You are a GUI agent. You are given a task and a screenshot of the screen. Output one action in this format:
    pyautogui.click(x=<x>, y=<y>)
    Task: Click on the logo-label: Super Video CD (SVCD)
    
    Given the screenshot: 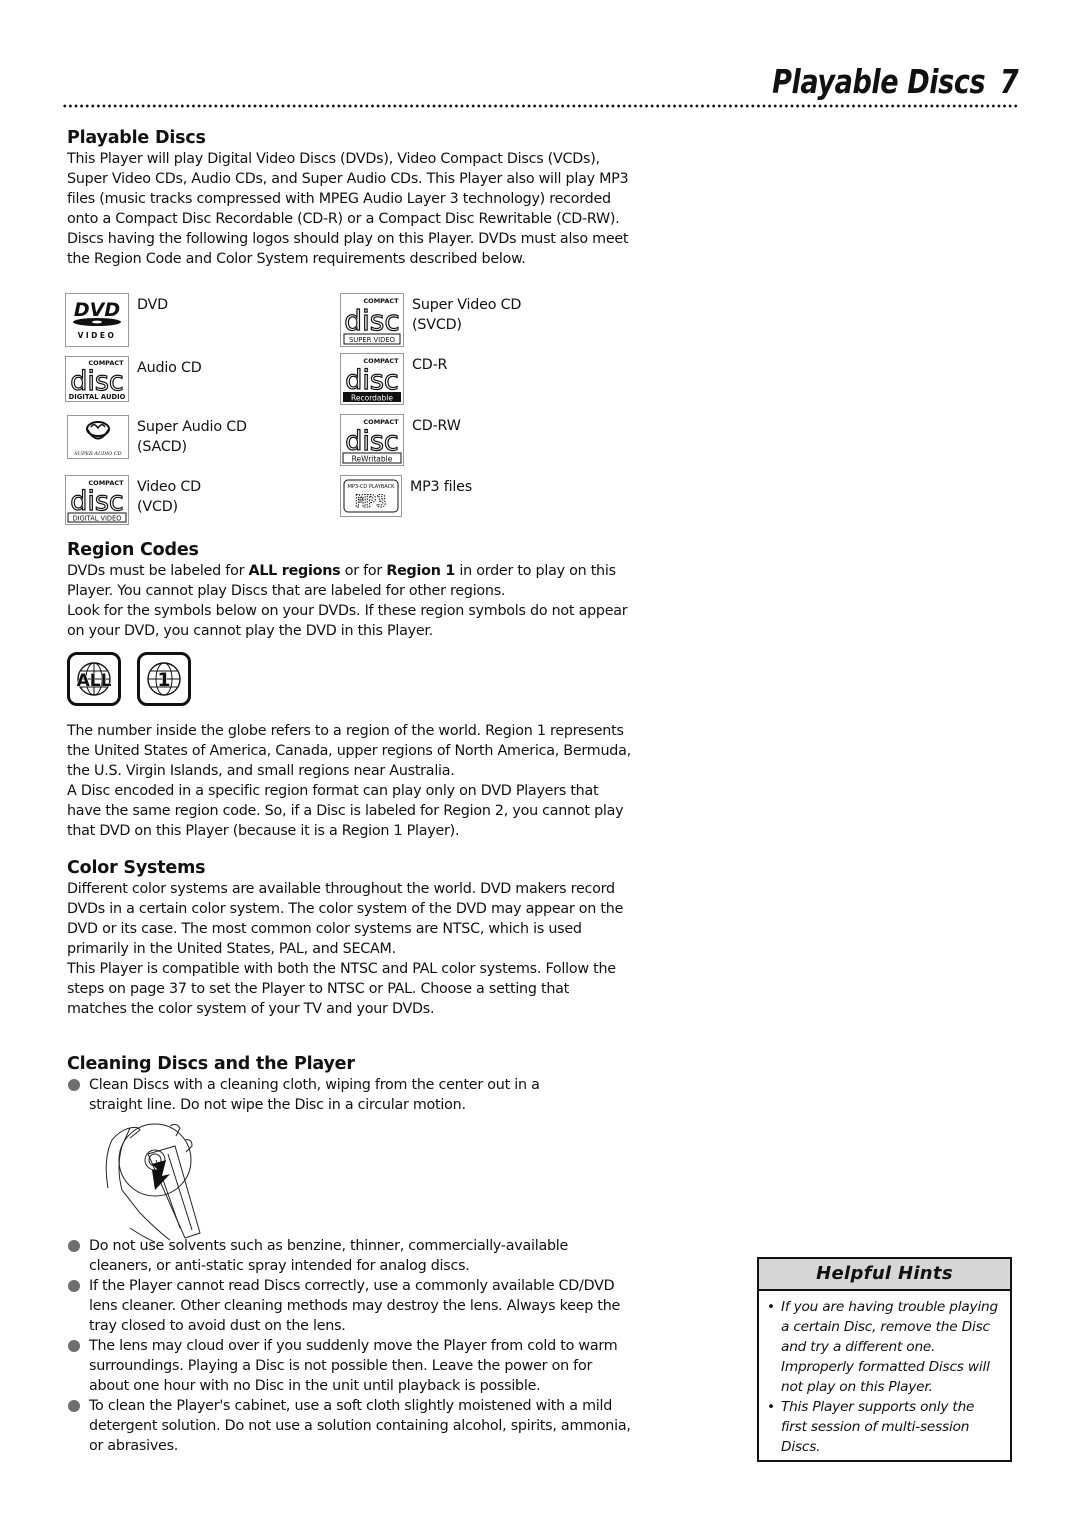 What is the action you would take?
    pyautogui.click(x=467, y=315)
    